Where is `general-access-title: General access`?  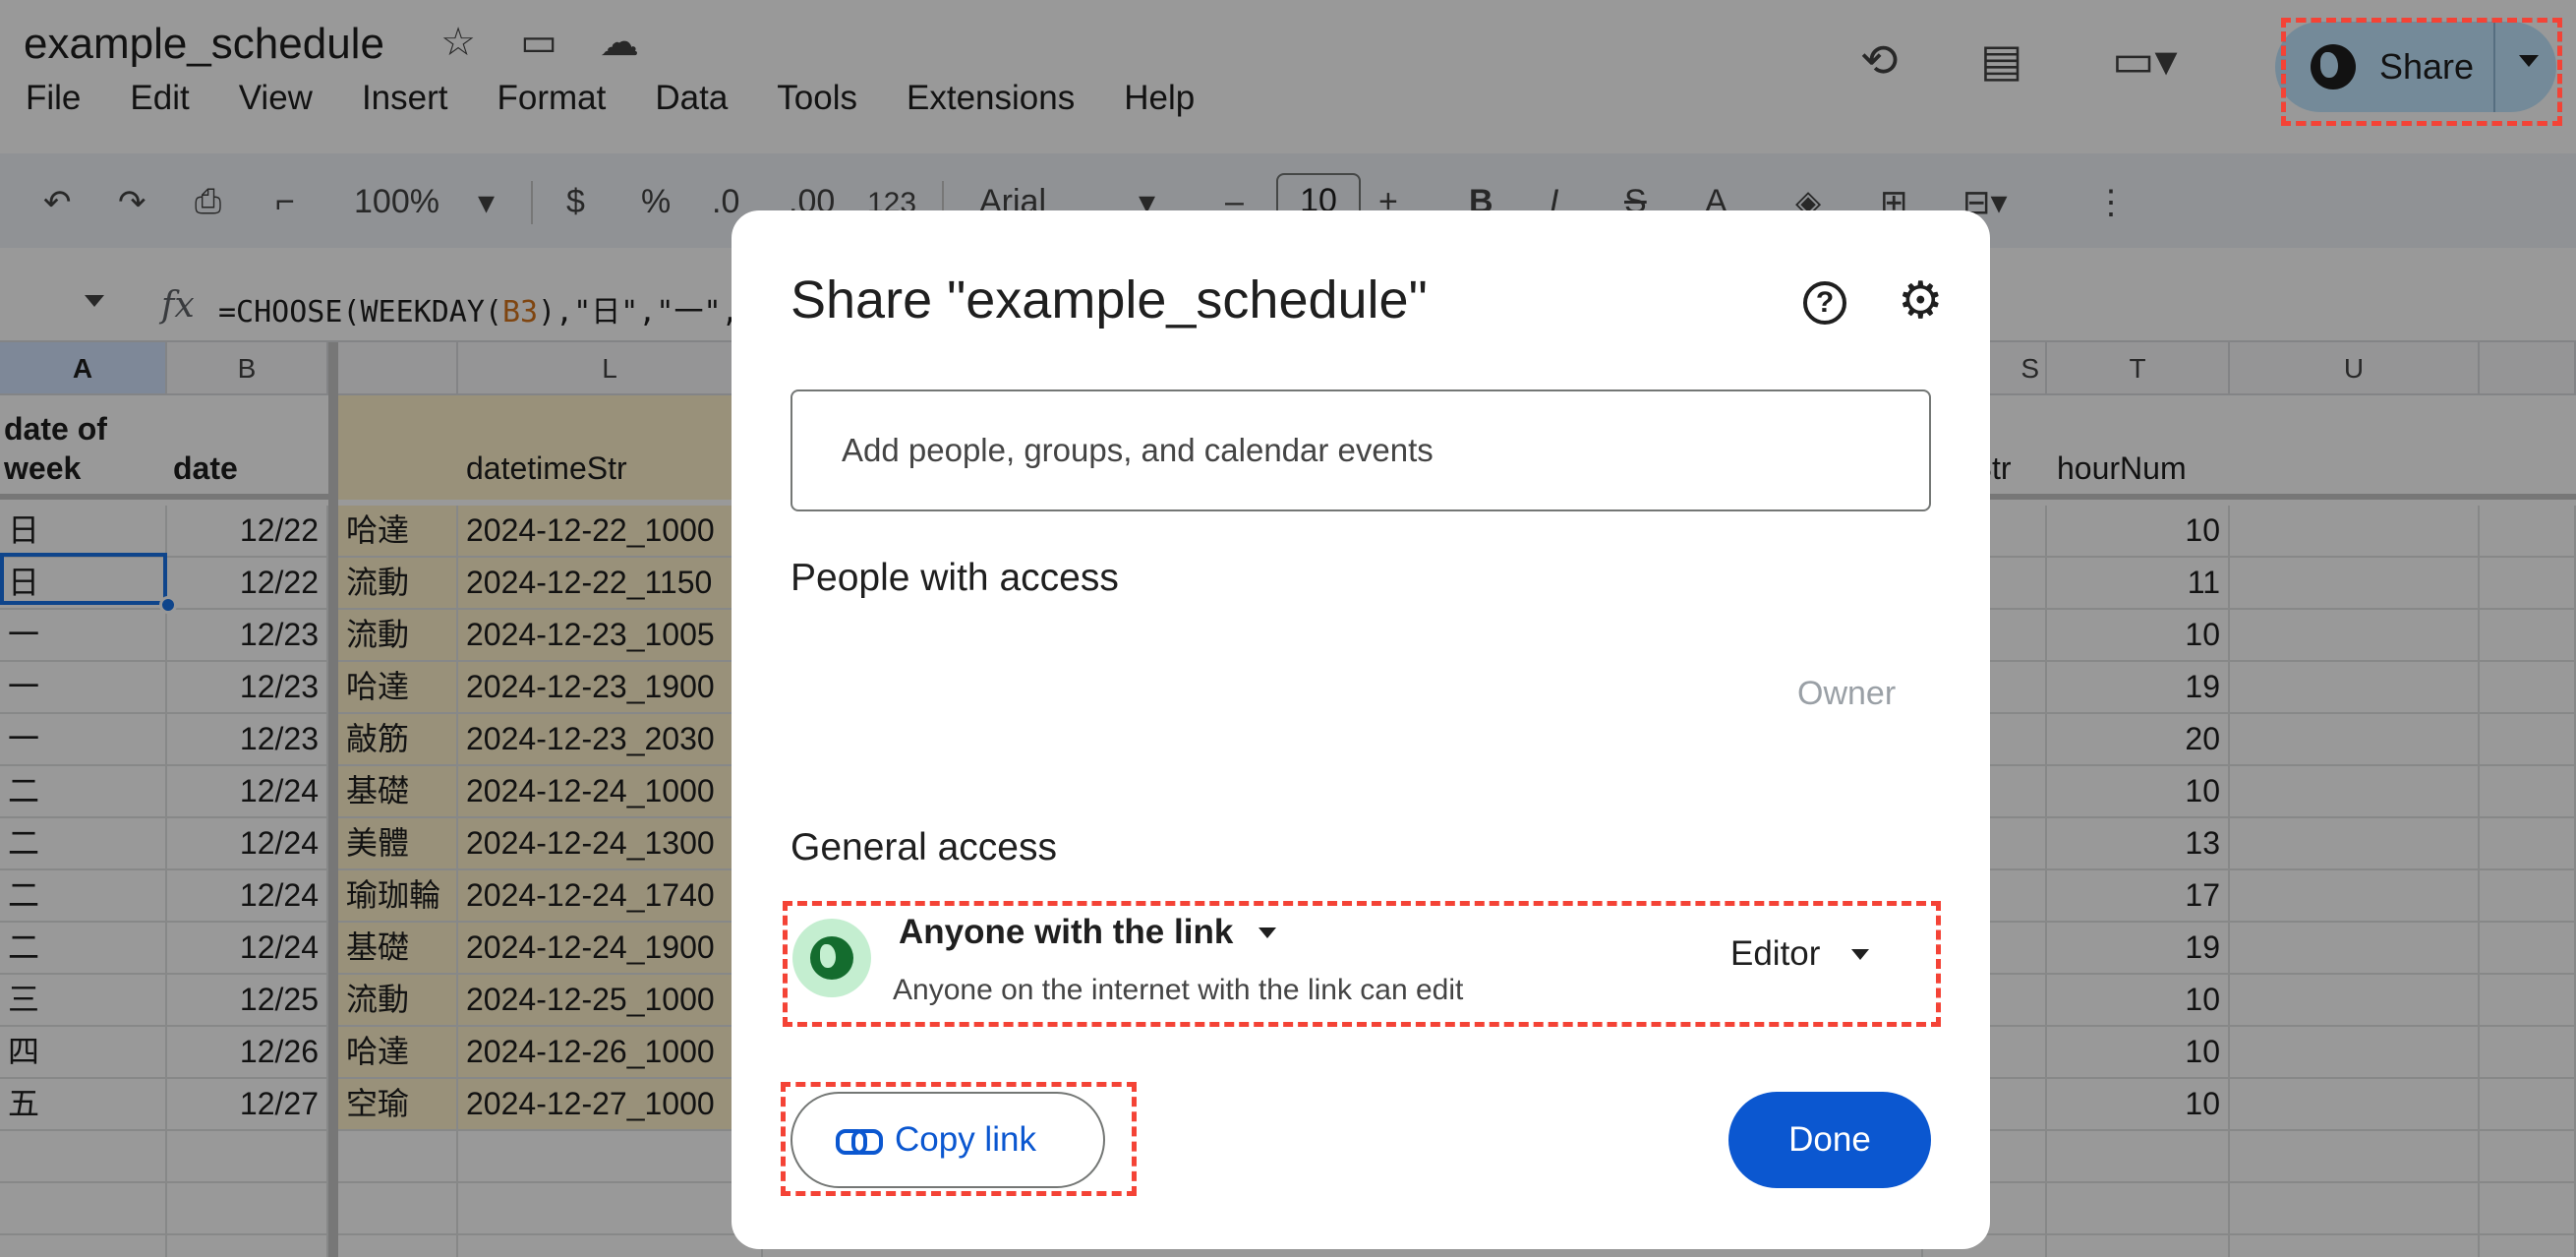
general-access-title: General access is located at coordinates (923, 847).